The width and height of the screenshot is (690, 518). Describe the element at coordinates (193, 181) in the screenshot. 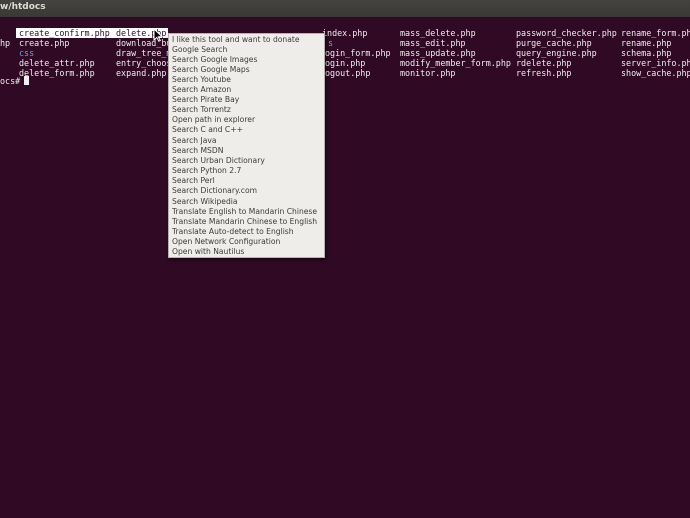

I see `menu-item-perl: Search Perl` at that location.